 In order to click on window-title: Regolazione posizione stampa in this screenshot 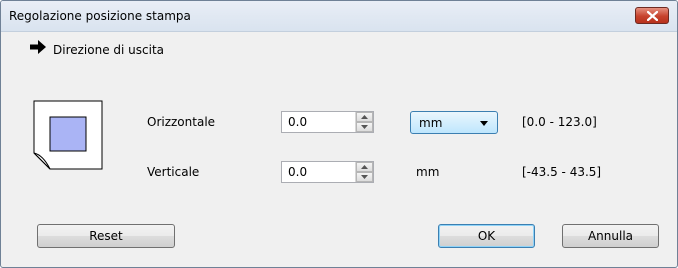, I will do `click(100, 16)`.